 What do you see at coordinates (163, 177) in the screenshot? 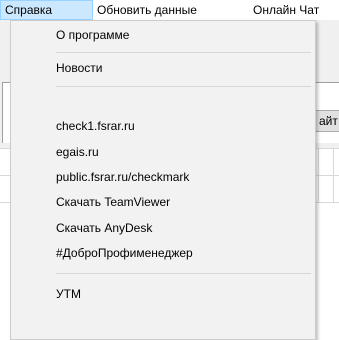
I see `menu-item-checkmark: public.fsrar.ru/checkmark` at bounding box center [163, 177].